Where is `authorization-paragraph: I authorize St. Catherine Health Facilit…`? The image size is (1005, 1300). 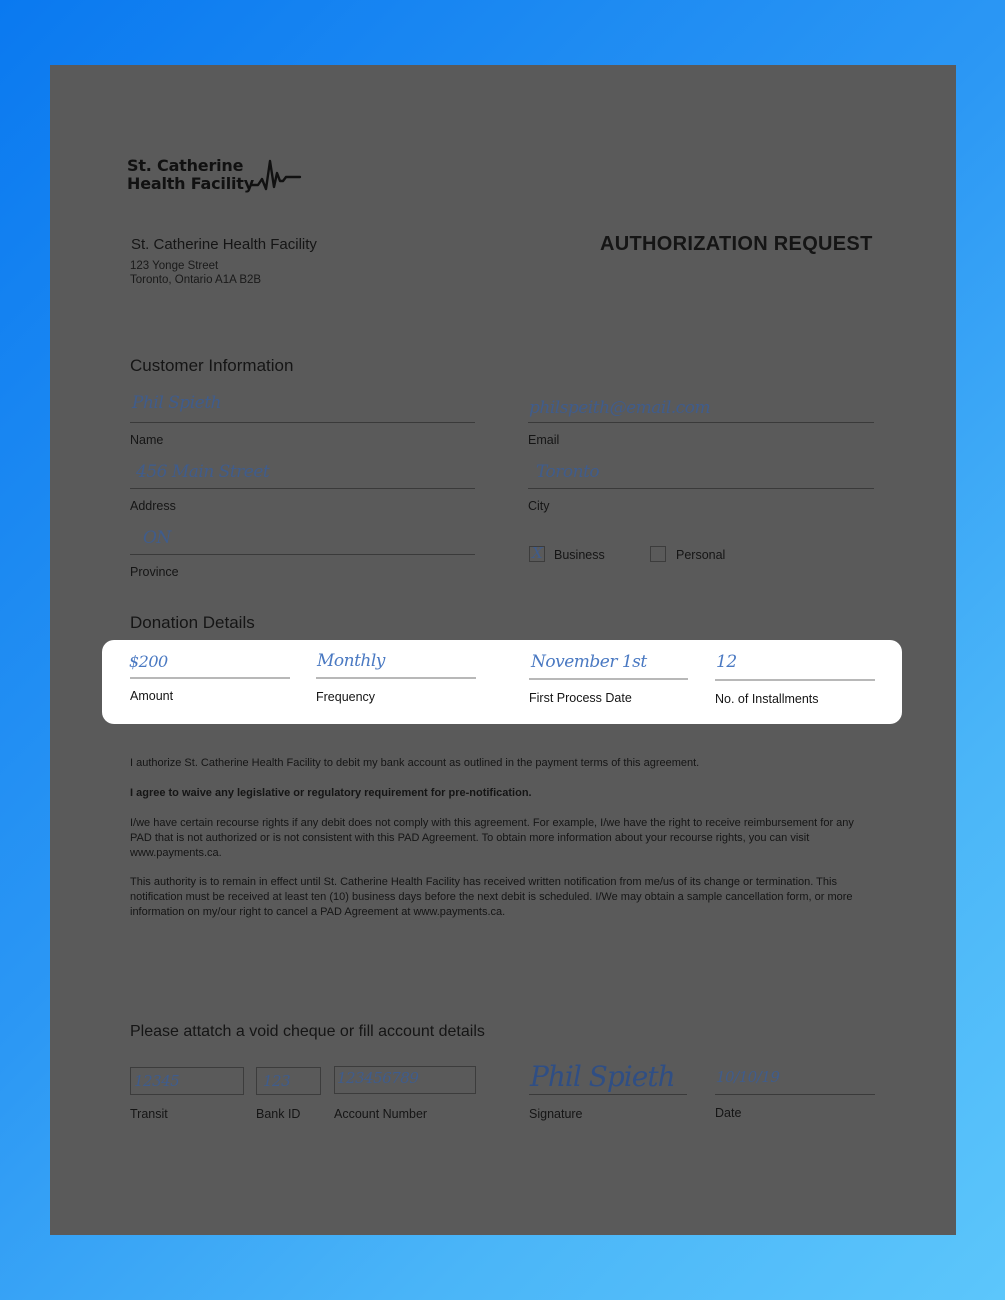 authorization-paragraph: I authorize St. Catherine Health Facilit… is located at coordinates (415, 763).